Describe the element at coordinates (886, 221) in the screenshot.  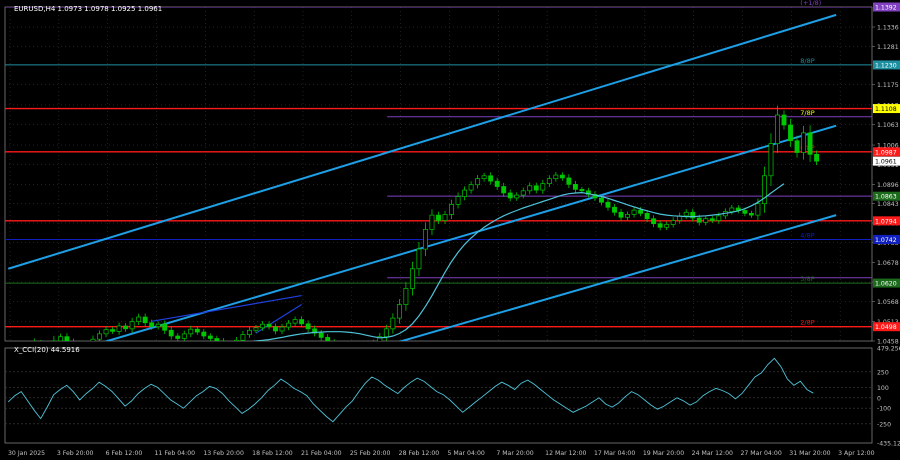
I see `price-tag-label: 1.0794` at that location.